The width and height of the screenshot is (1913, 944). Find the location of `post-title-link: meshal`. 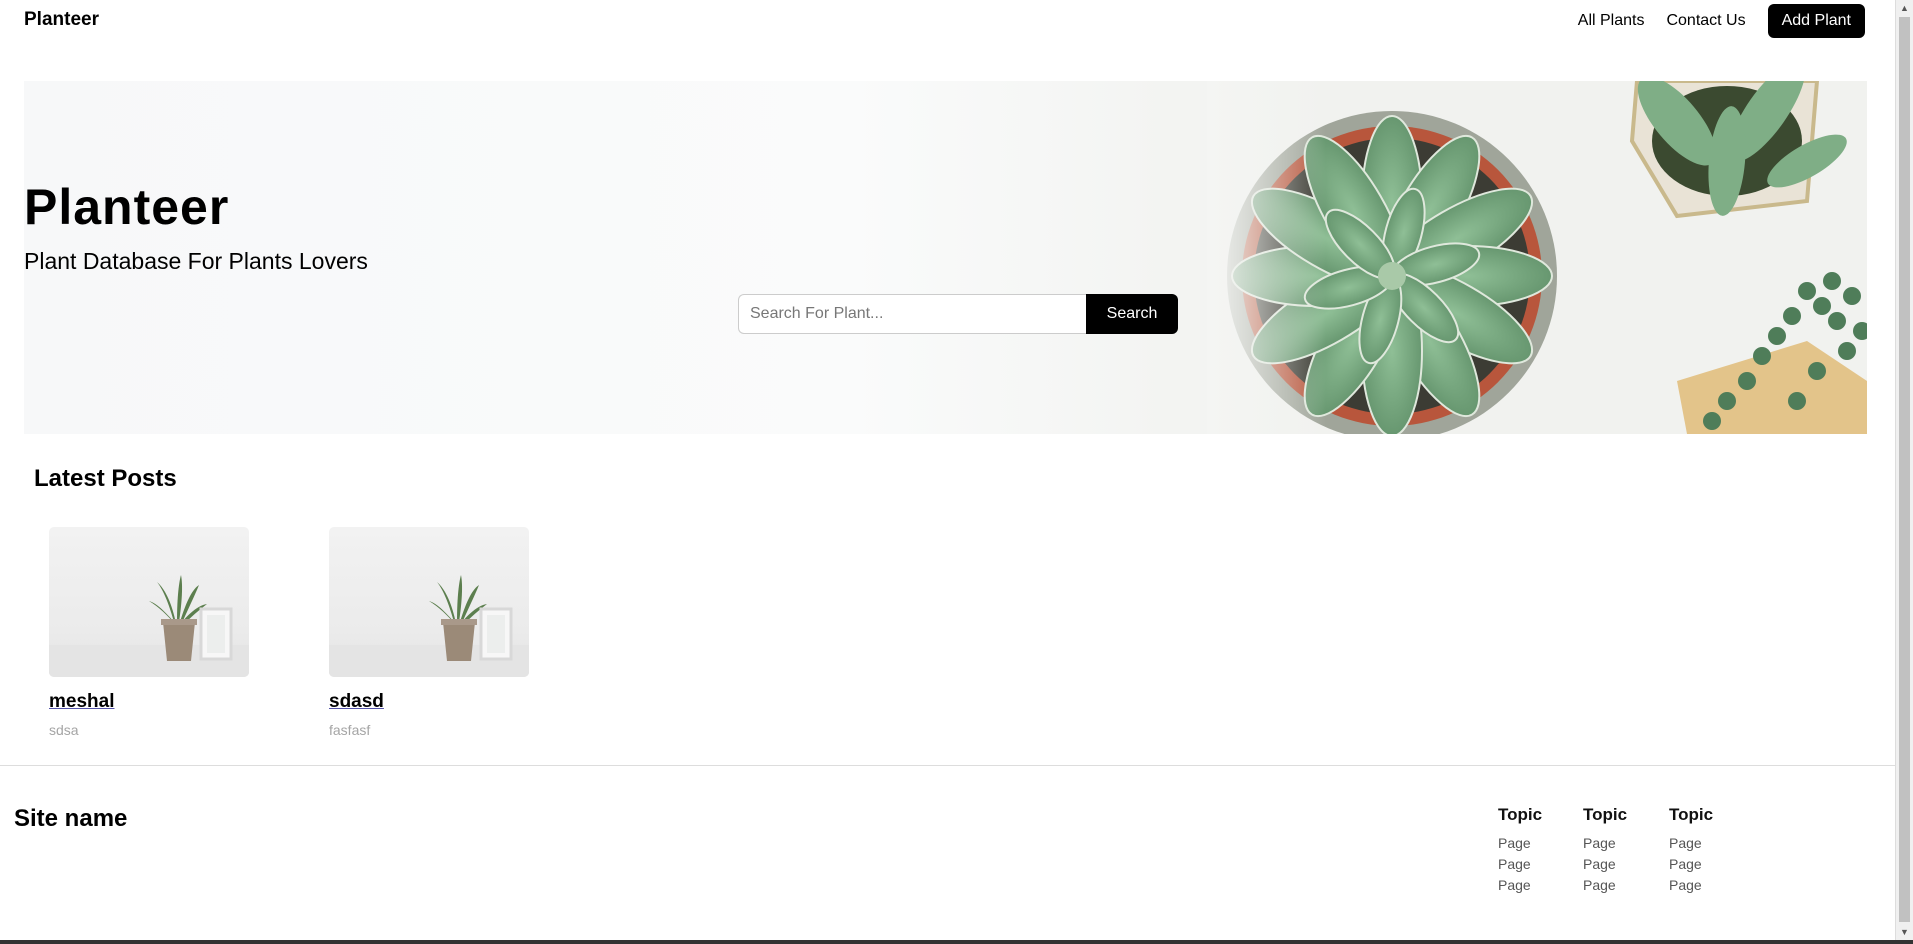

post-title-link: meshal is located at coordinates (81, 702).